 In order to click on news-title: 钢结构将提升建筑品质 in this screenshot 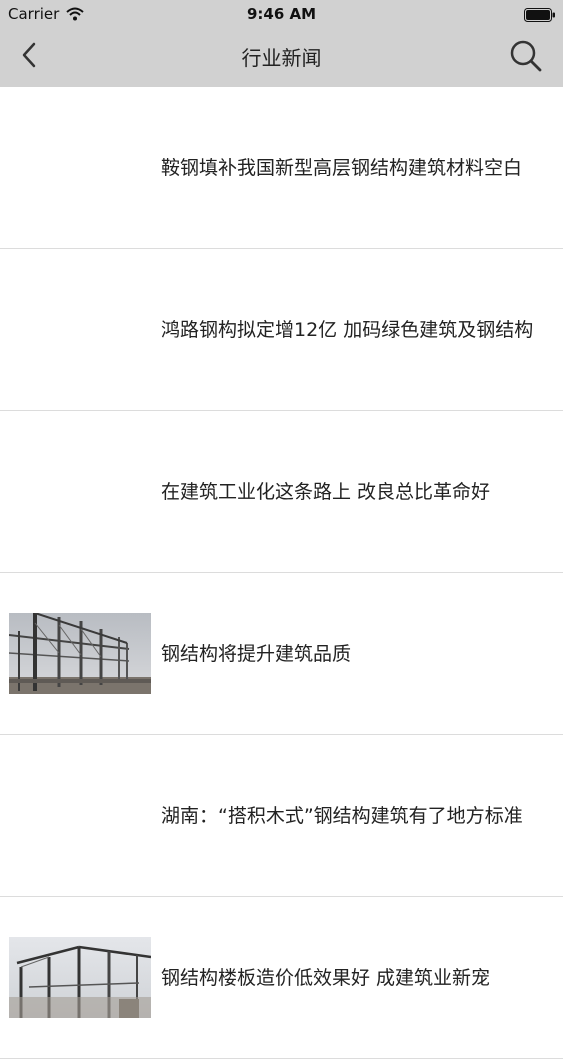, I will do `click(256, 654)`.